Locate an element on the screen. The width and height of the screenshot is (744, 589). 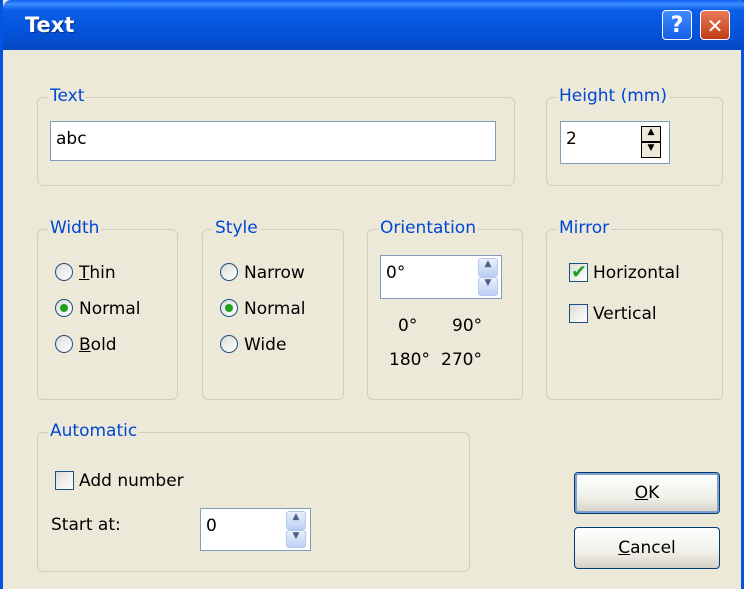
start-at-spin-down-icon: ▼ is located at coordinates (296, 538).